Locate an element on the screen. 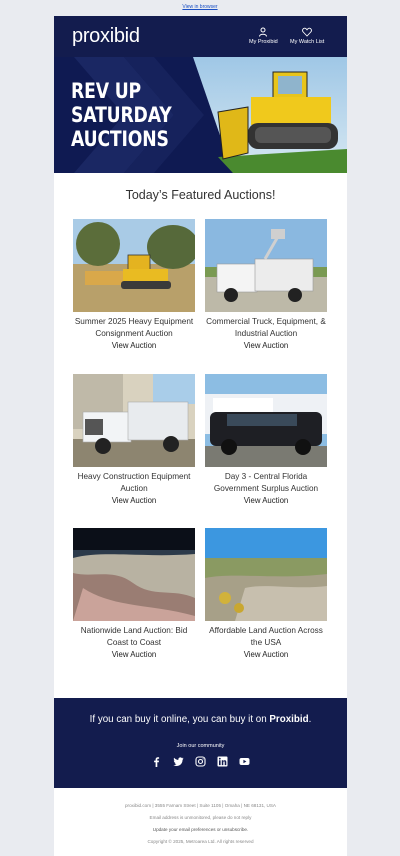  pickup-truck-photo is located at coordinates (134, 420).